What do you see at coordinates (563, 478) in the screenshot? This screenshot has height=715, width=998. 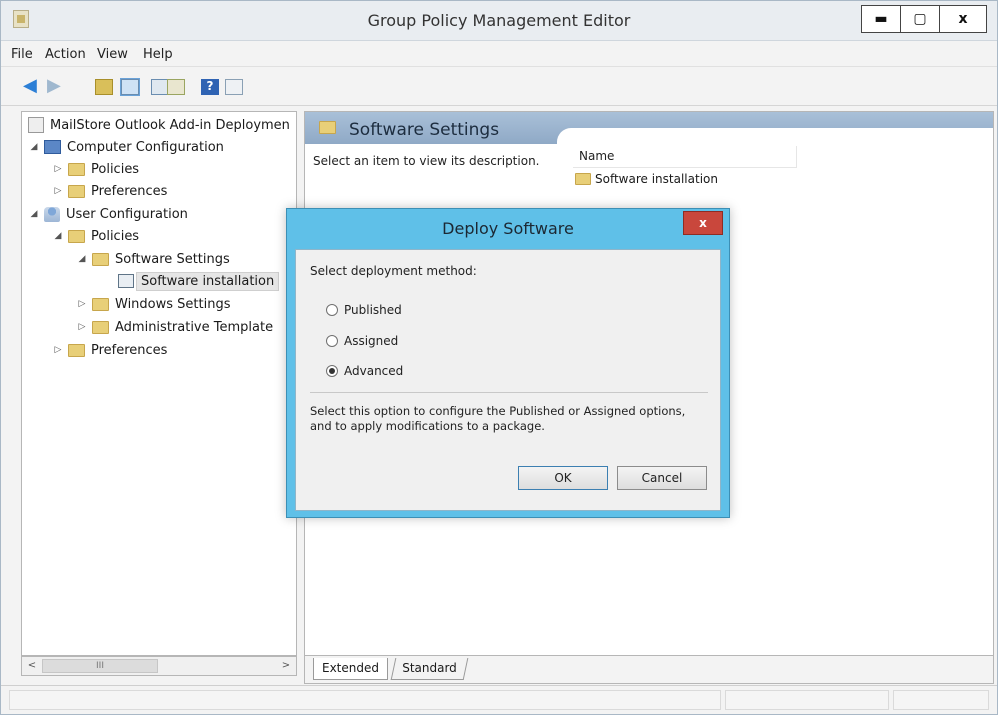 I see `ok-button: OK` at bounding box center [563, 478].